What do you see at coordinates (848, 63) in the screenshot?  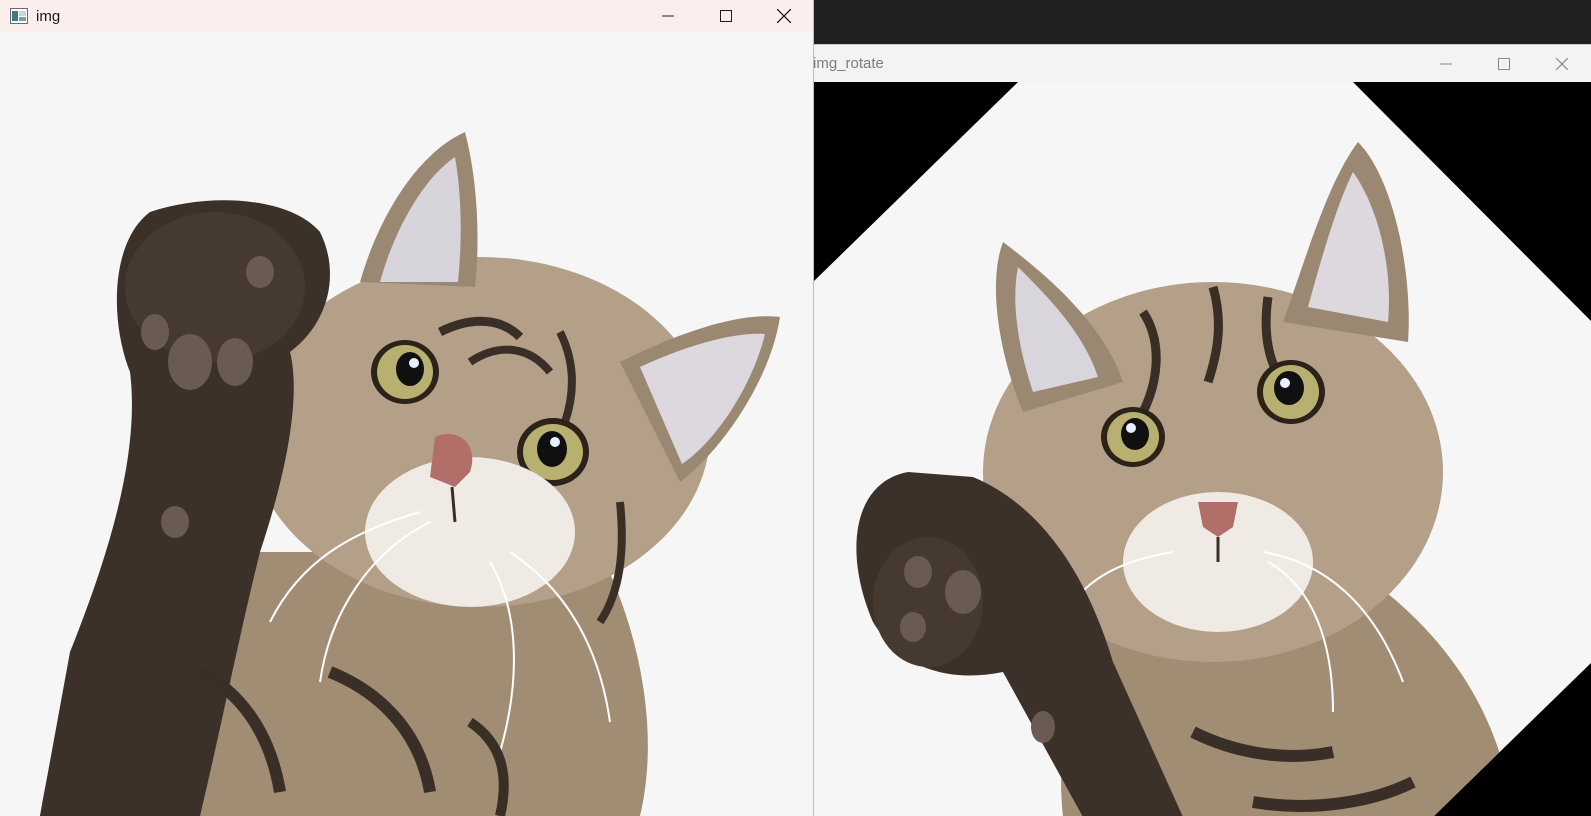 I see `window-title: img_rotate` at bounding box center [848, 63].